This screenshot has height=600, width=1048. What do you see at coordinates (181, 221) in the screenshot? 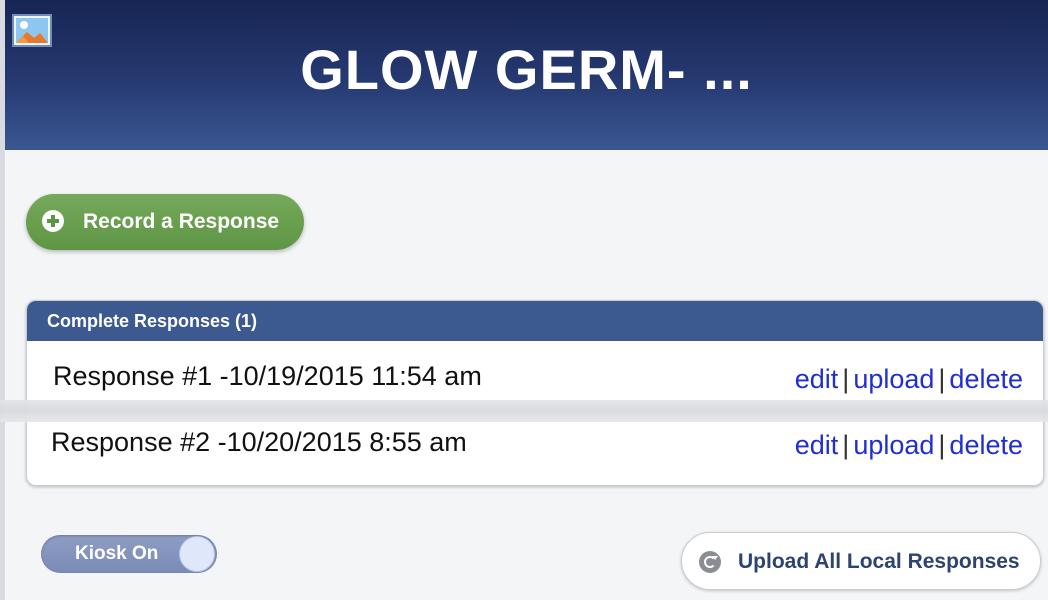
I see `record-response-label: Record a Response` at bounding box center [181, 221].